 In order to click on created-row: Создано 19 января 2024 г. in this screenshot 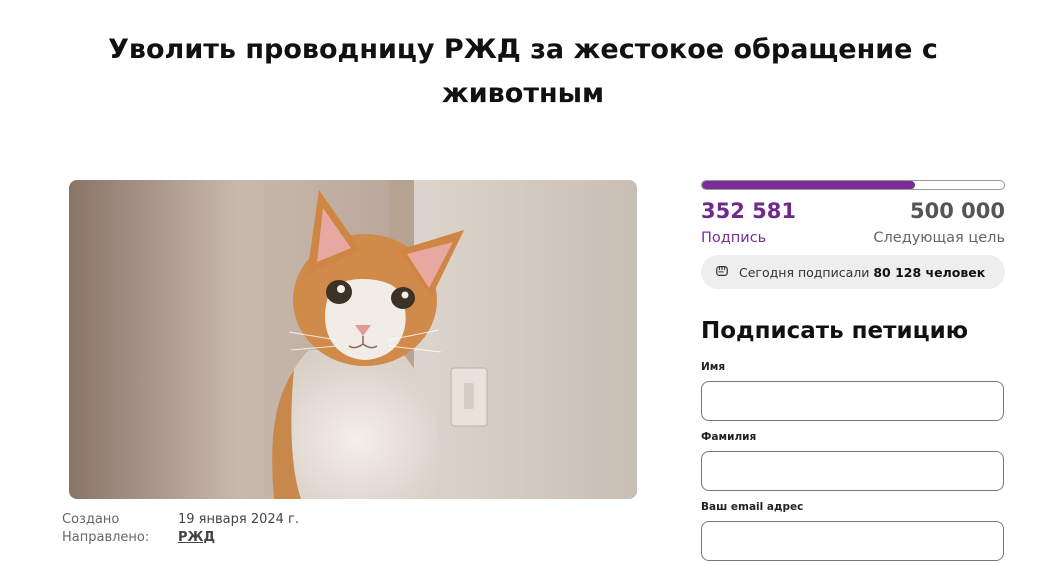, I will do `click(180, 520)`.